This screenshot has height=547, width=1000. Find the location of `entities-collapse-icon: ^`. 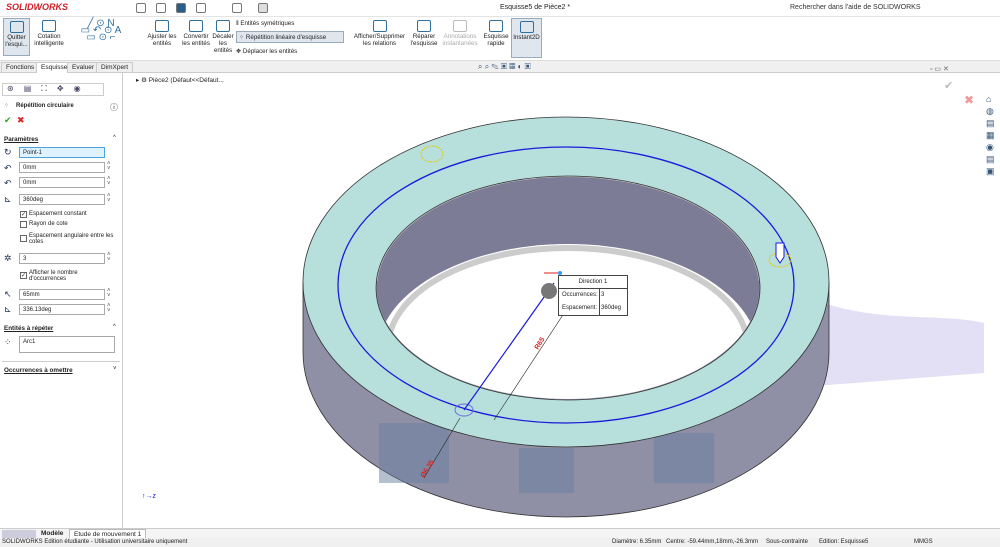

entities-collapse-icon: ^ is located at coordinates (114, 327).